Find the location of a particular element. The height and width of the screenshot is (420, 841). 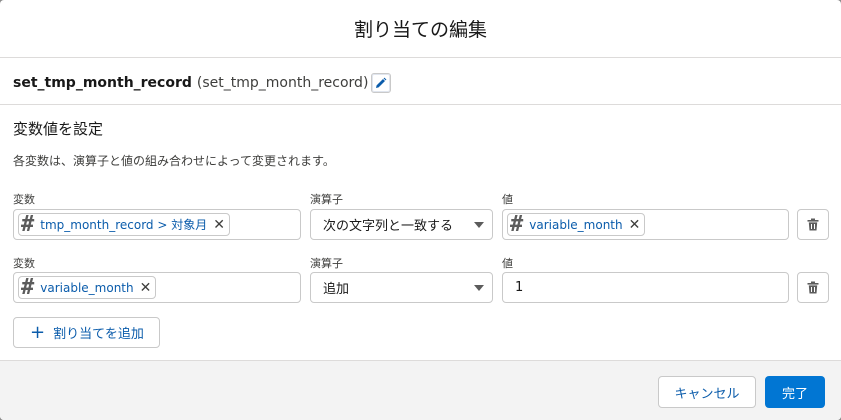

variable-pill-text: variable_month is located at coordinates (87, 287).